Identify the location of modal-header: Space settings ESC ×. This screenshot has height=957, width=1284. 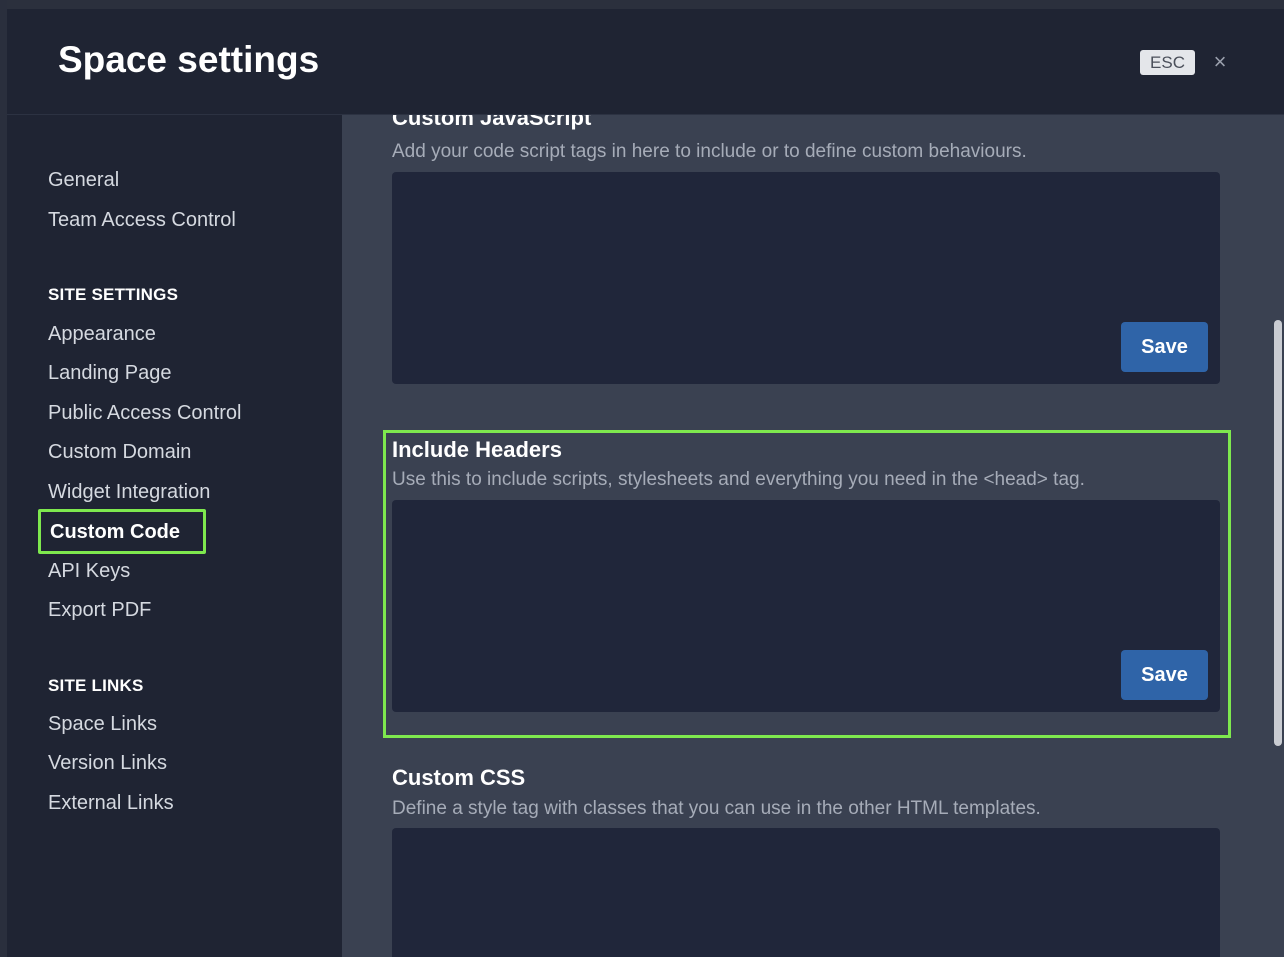
(645, 62).